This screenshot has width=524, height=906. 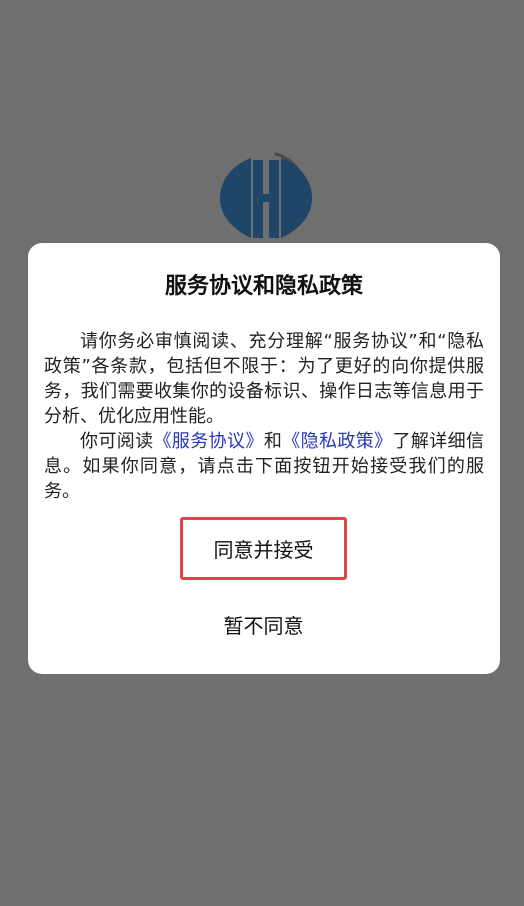 I want to click on app-logo-icon, so click(x=266, y=195).